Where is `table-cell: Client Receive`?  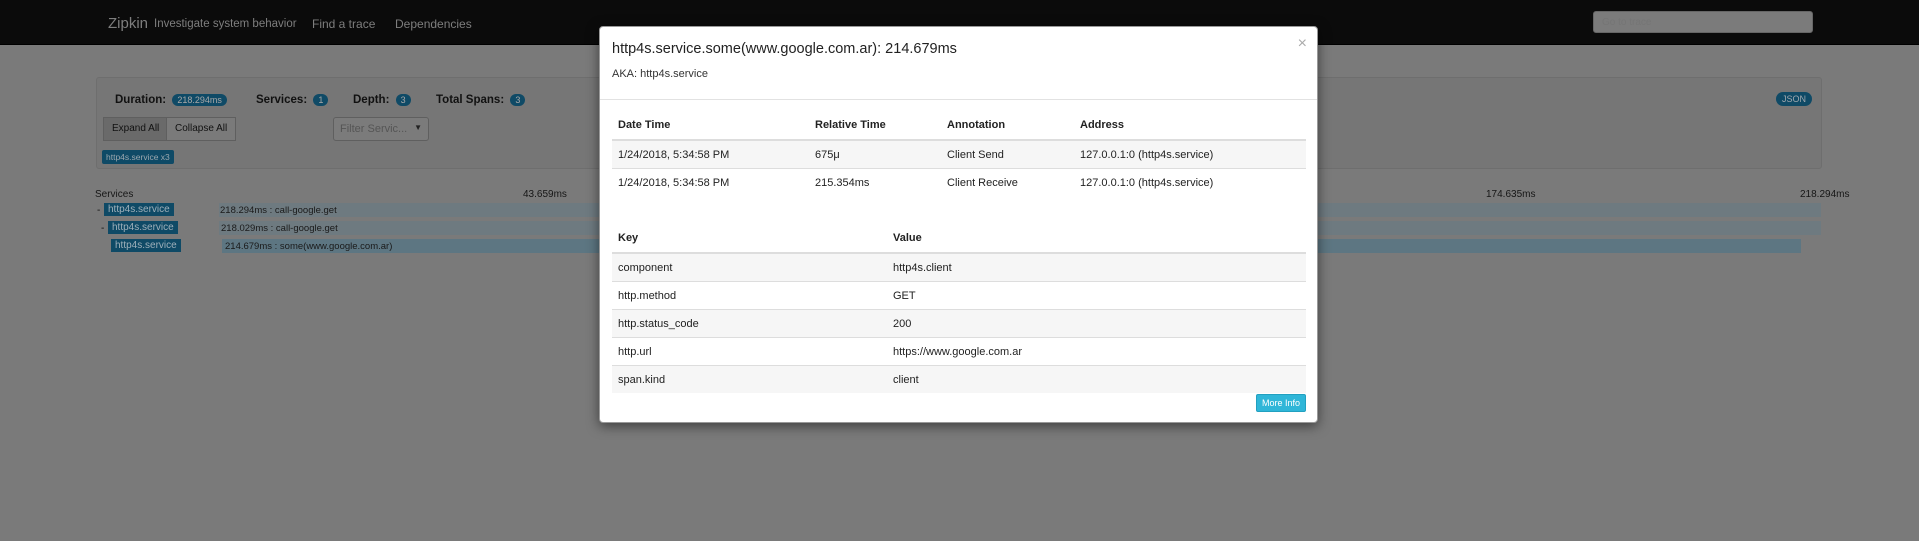
table-cell: Client Receive is located at coordinates (1007, 182).